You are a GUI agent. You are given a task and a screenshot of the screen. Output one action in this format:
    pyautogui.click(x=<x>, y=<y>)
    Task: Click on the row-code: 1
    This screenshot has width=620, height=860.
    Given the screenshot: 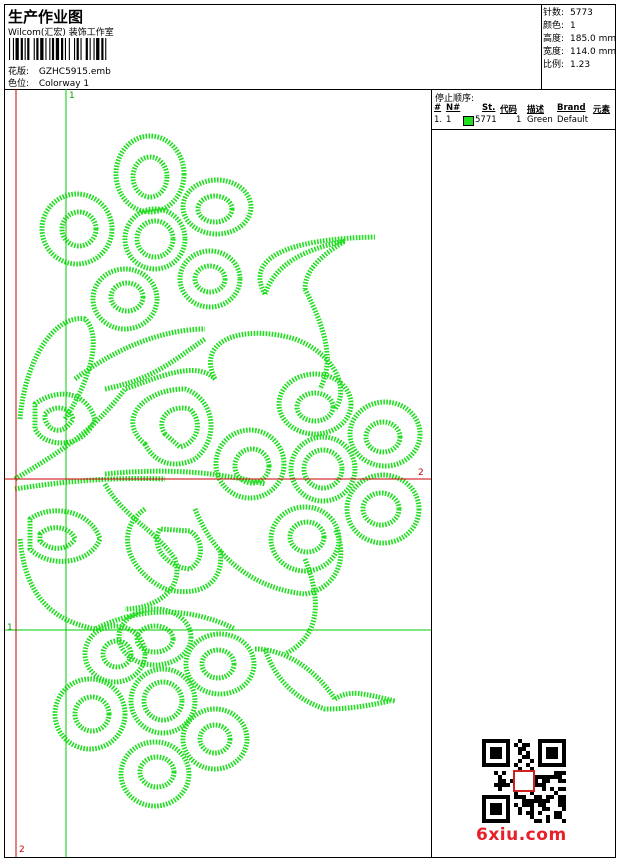 What is the action you would take?
    pyautogui.click(x=519, y=120)
    